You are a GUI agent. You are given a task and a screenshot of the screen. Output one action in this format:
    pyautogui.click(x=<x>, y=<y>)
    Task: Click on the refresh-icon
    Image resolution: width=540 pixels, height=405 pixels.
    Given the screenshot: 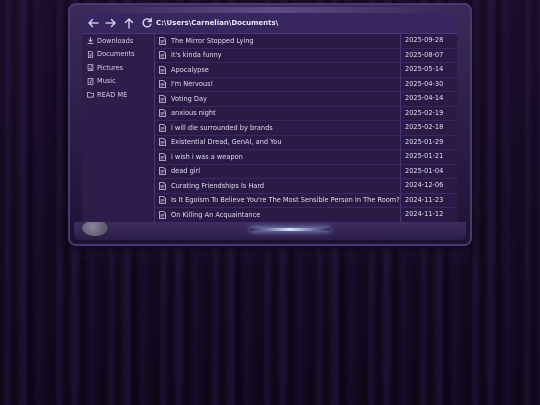 What is the action you would take?
    pyautogui.click(x=147, y=22)
    